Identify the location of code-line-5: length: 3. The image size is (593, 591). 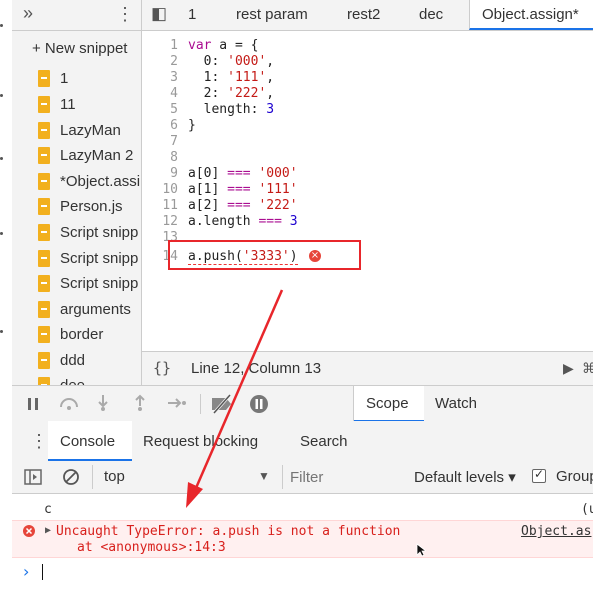
(231, 109).